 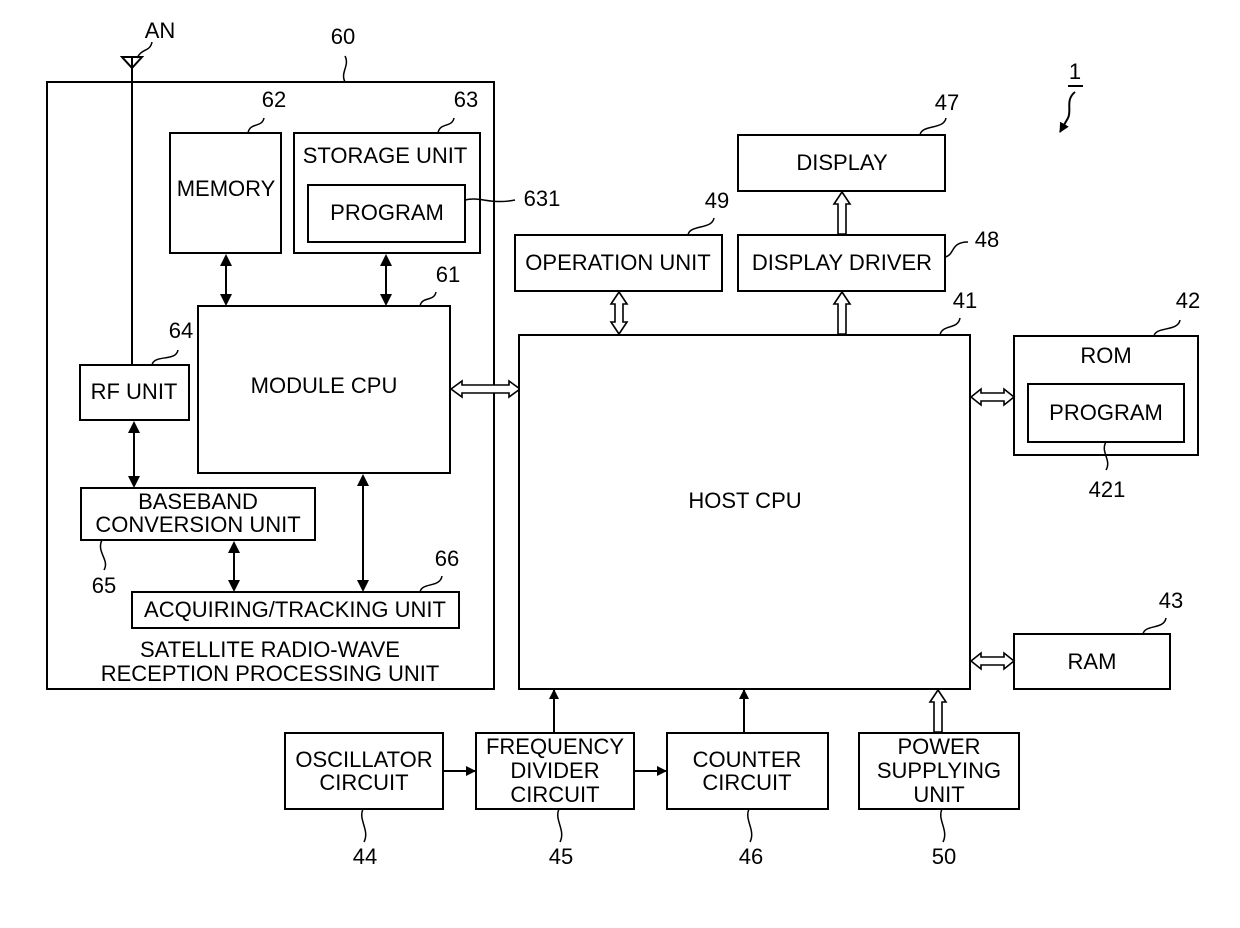 What do you see at coordinates (226, 188) in the screenshot?
I see `memory-label: MEMORY` at bounding box center [226, 188].